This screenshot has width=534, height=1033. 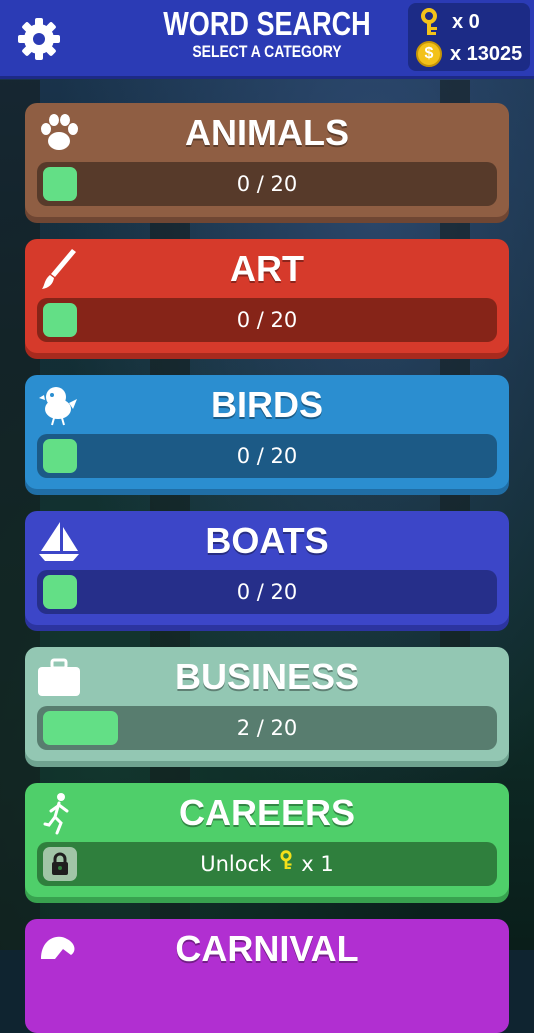 I want to click on gear-icon, so click(x=39, y=39).